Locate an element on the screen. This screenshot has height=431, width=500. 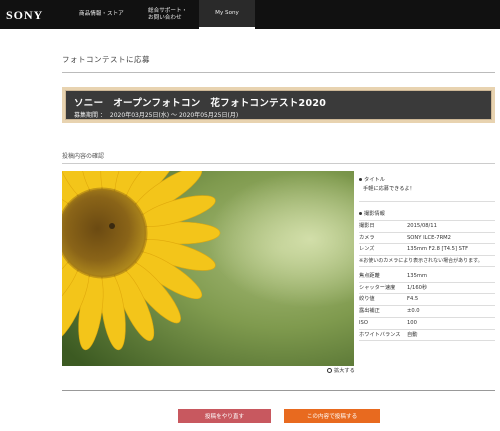
info-row-white-balance: ホワイトバランス 自動 is located at coordinates (427, 336).